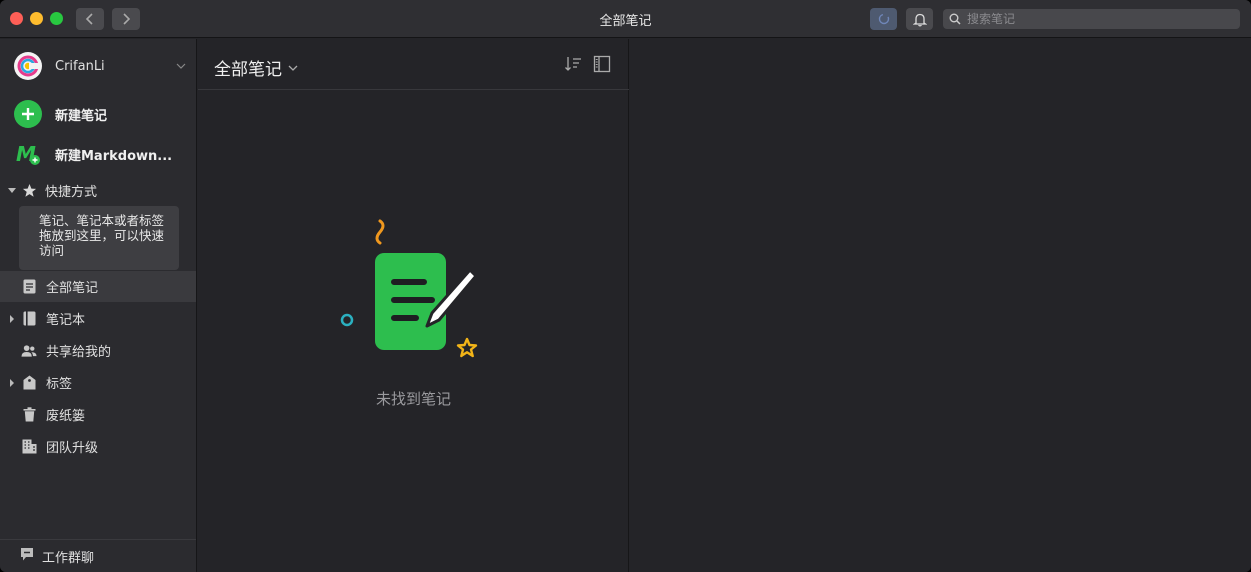  What do you see at coordinates (80, 66) in the screenshot?
I see `account-name: CrifanLi` at bounding box center [80, 66].